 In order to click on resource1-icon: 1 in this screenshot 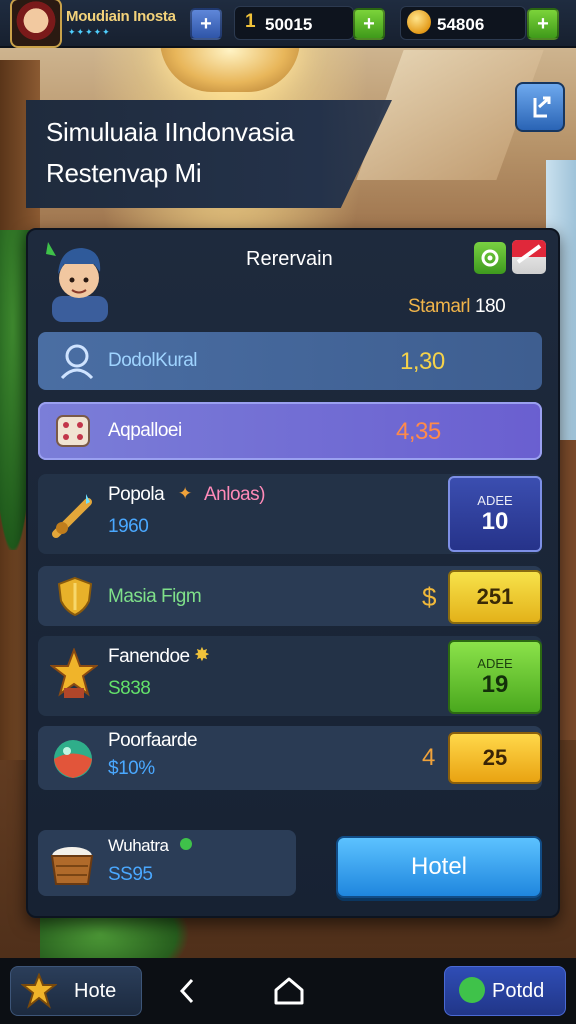, I will do `click(250, 21)`.